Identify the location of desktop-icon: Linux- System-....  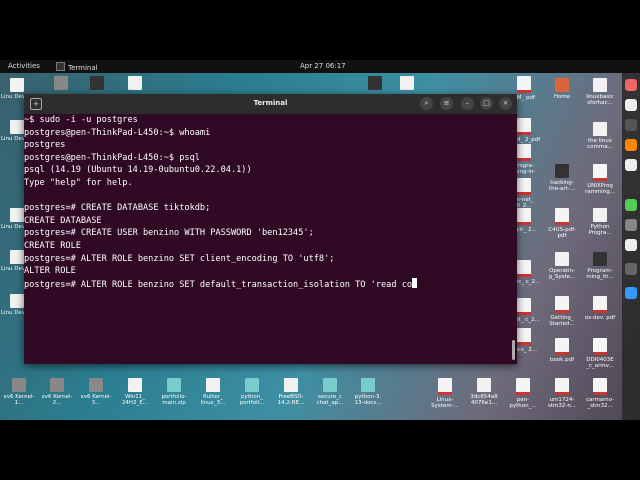
(445, 393).